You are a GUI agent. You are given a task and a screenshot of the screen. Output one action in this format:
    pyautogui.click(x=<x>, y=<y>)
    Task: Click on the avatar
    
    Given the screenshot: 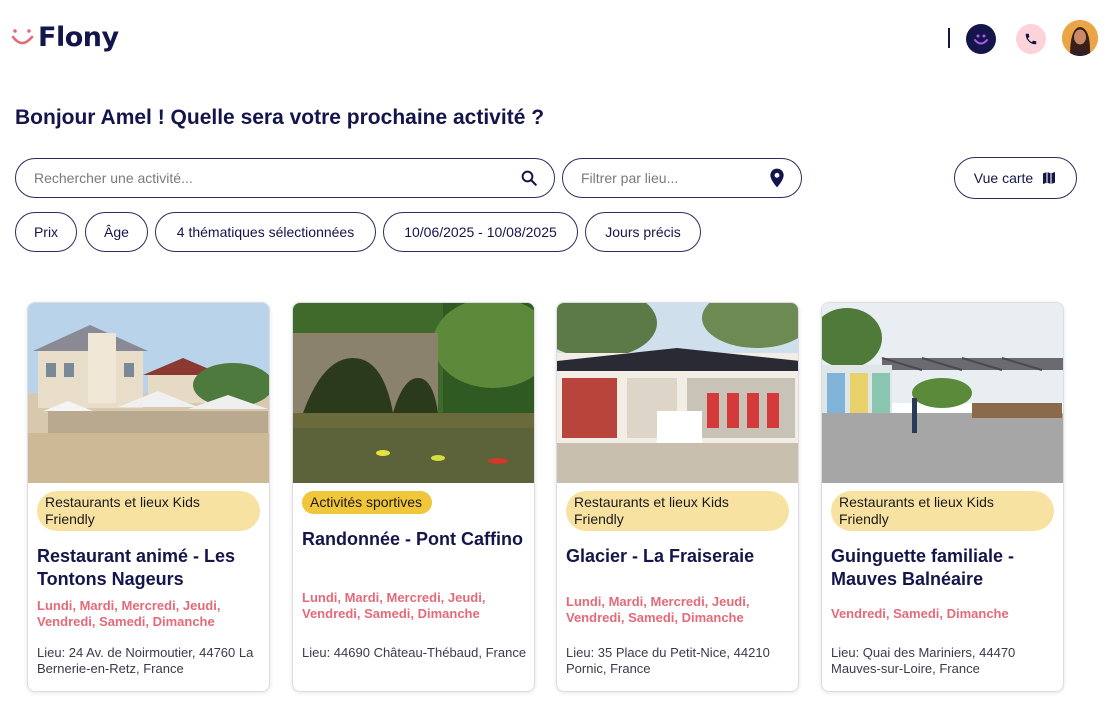 What is the action you would take?
    pyautogui.click(x=1080, y=38)
    